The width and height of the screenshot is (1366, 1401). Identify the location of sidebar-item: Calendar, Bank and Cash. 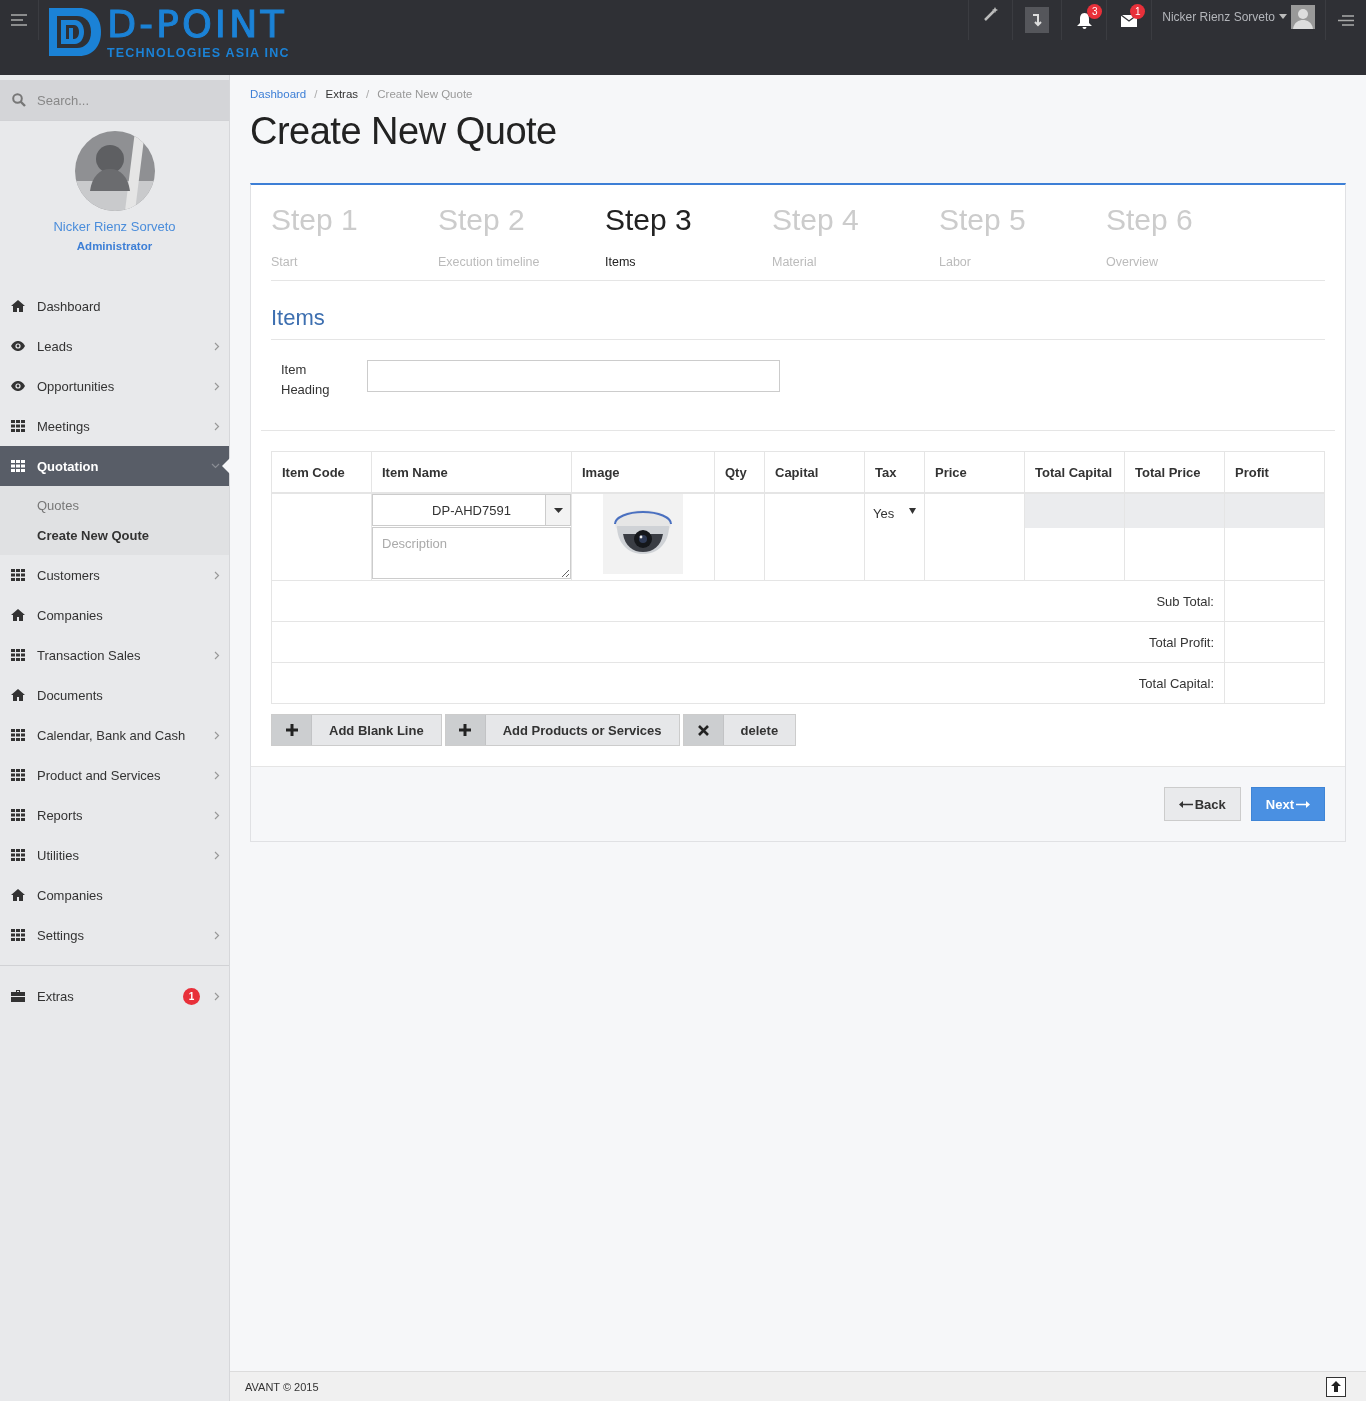
(114, 735).